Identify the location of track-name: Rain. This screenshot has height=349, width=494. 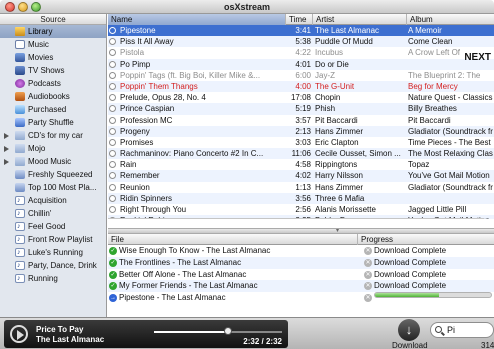
(128, 165).